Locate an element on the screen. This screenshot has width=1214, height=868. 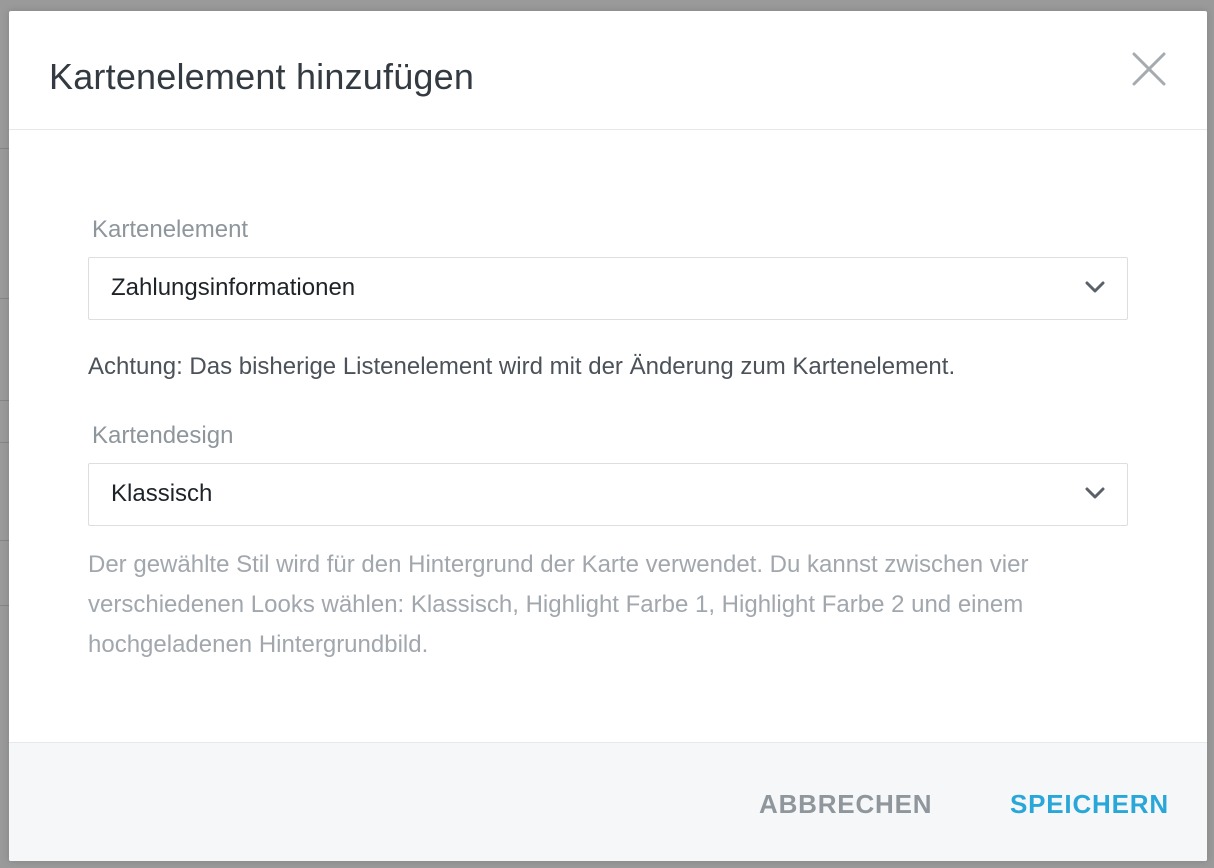
card-design-label: Kartendesign is located at coordinates (163, 435).